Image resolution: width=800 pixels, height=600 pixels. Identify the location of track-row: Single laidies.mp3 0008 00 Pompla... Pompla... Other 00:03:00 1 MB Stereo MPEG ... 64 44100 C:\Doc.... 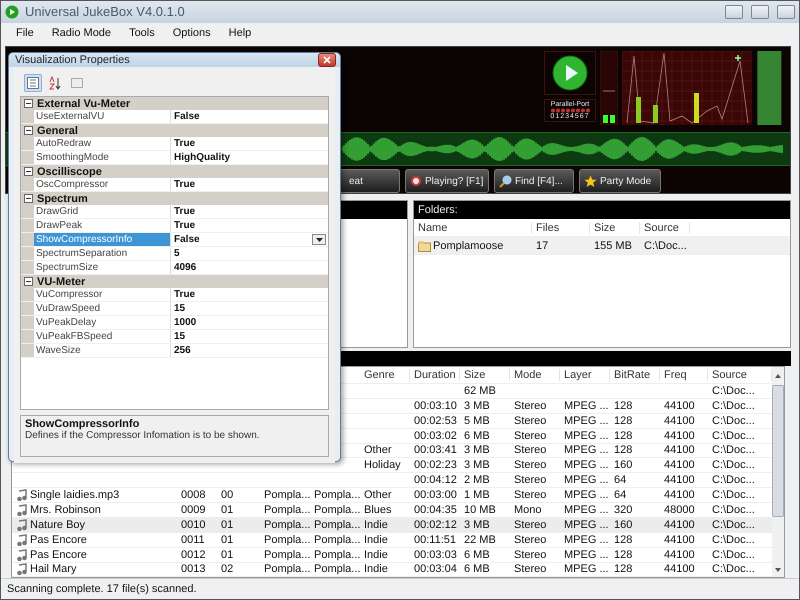
(392, 495).